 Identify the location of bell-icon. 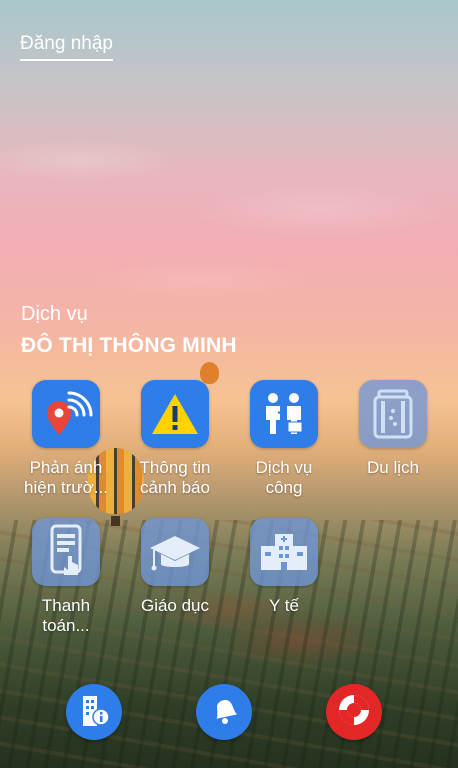
(224, 712).